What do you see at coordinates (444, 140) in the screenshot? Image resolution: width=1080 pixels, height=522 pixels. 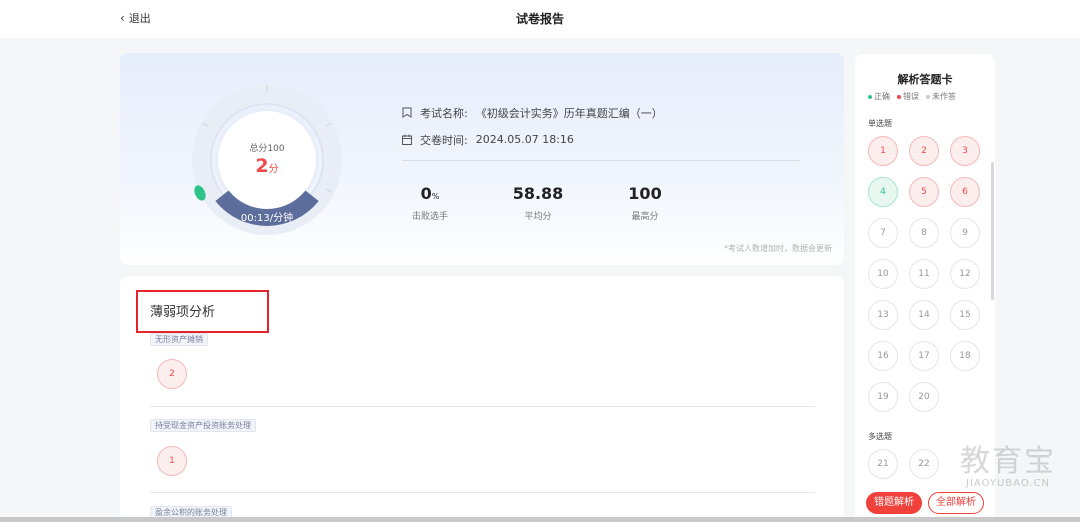 I see `submit-time-label: 交卷时间:` at bounding box center [444, 140].